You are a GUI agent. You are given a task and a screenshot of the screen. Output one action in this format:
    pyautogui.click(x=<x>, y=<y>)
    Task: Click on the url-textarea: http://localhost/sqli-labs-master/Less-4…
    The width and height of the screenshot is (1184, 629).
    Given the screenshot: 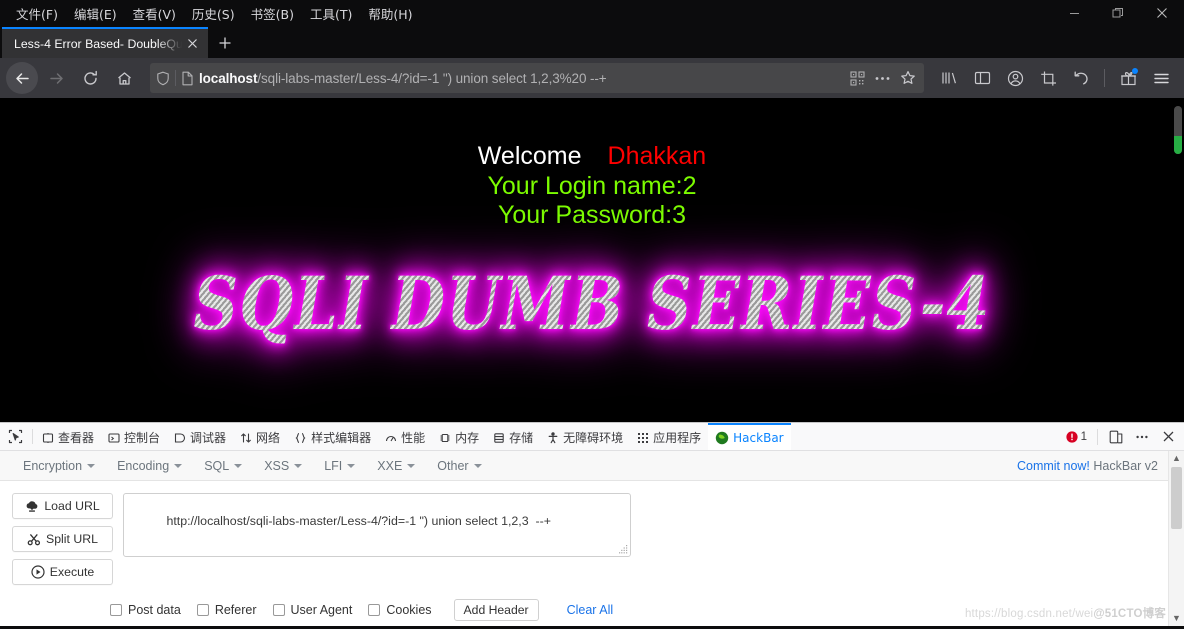 What is the action you would take?
    pyautogui.click(x=377, y=525)
    